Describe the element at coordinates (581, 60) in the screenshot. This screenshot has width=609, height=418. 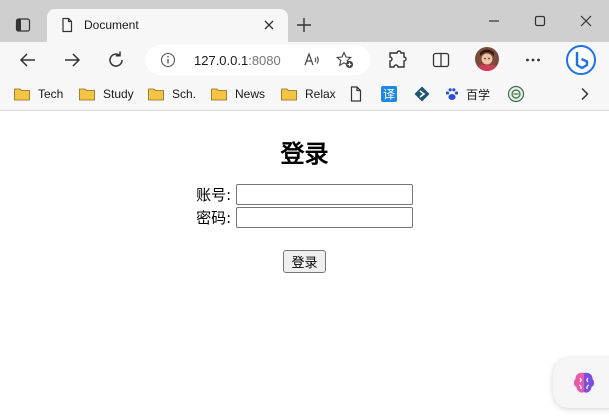
I see `bing-icon` at that location.